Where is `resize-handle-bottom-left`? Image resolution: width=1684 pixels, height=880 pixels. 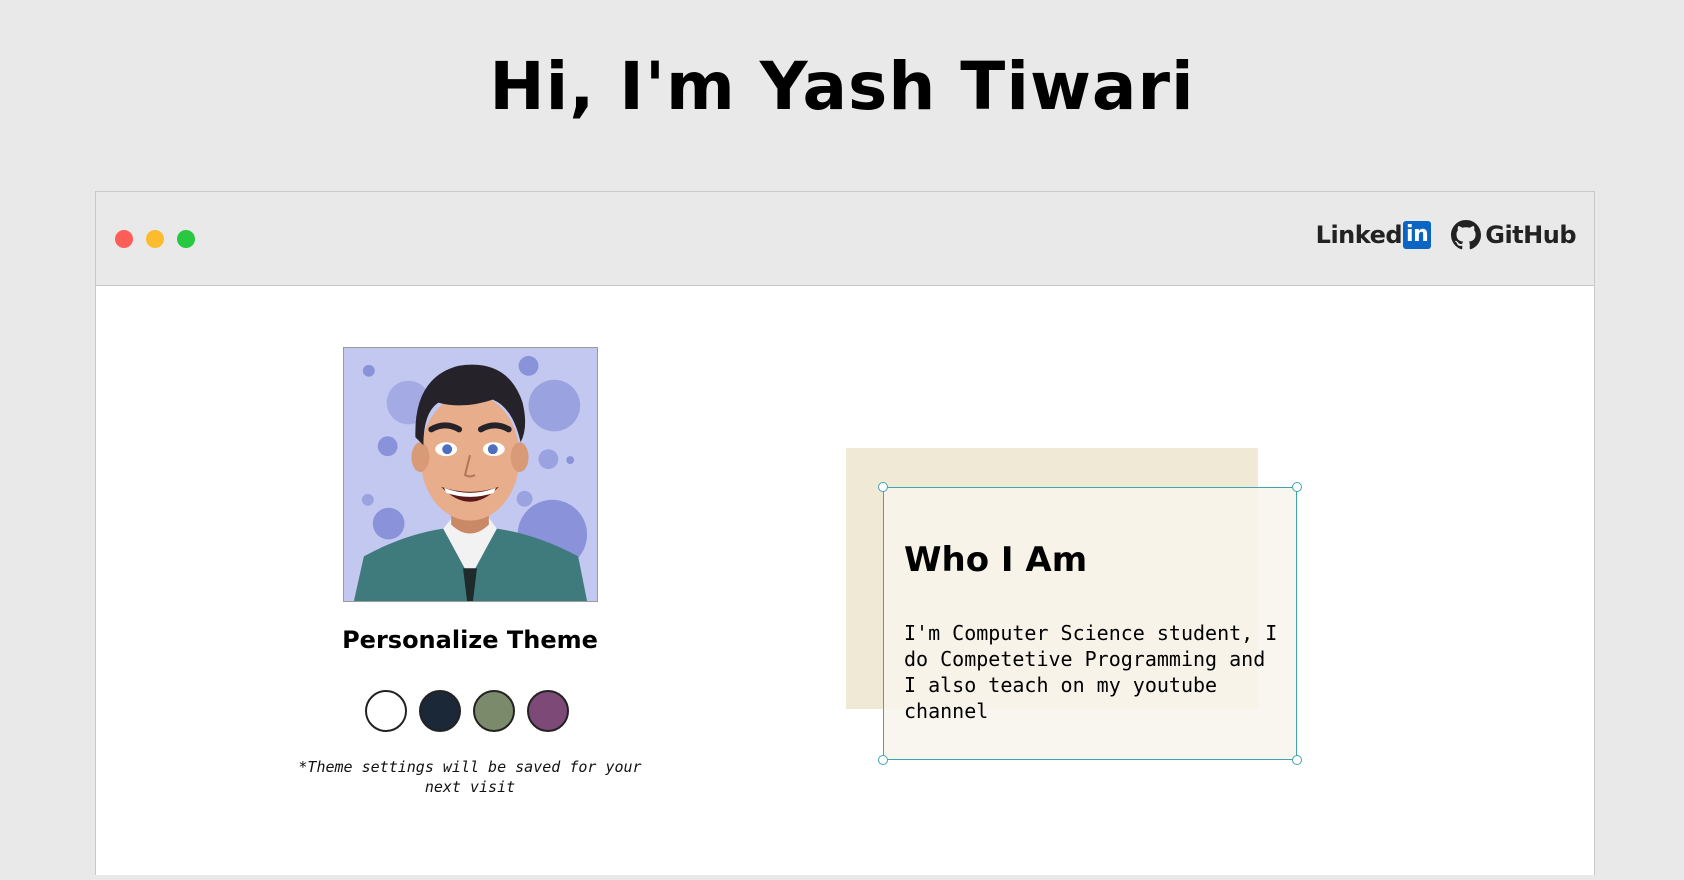 resize-handle-bottom-left is located at coordinates (883, 760).